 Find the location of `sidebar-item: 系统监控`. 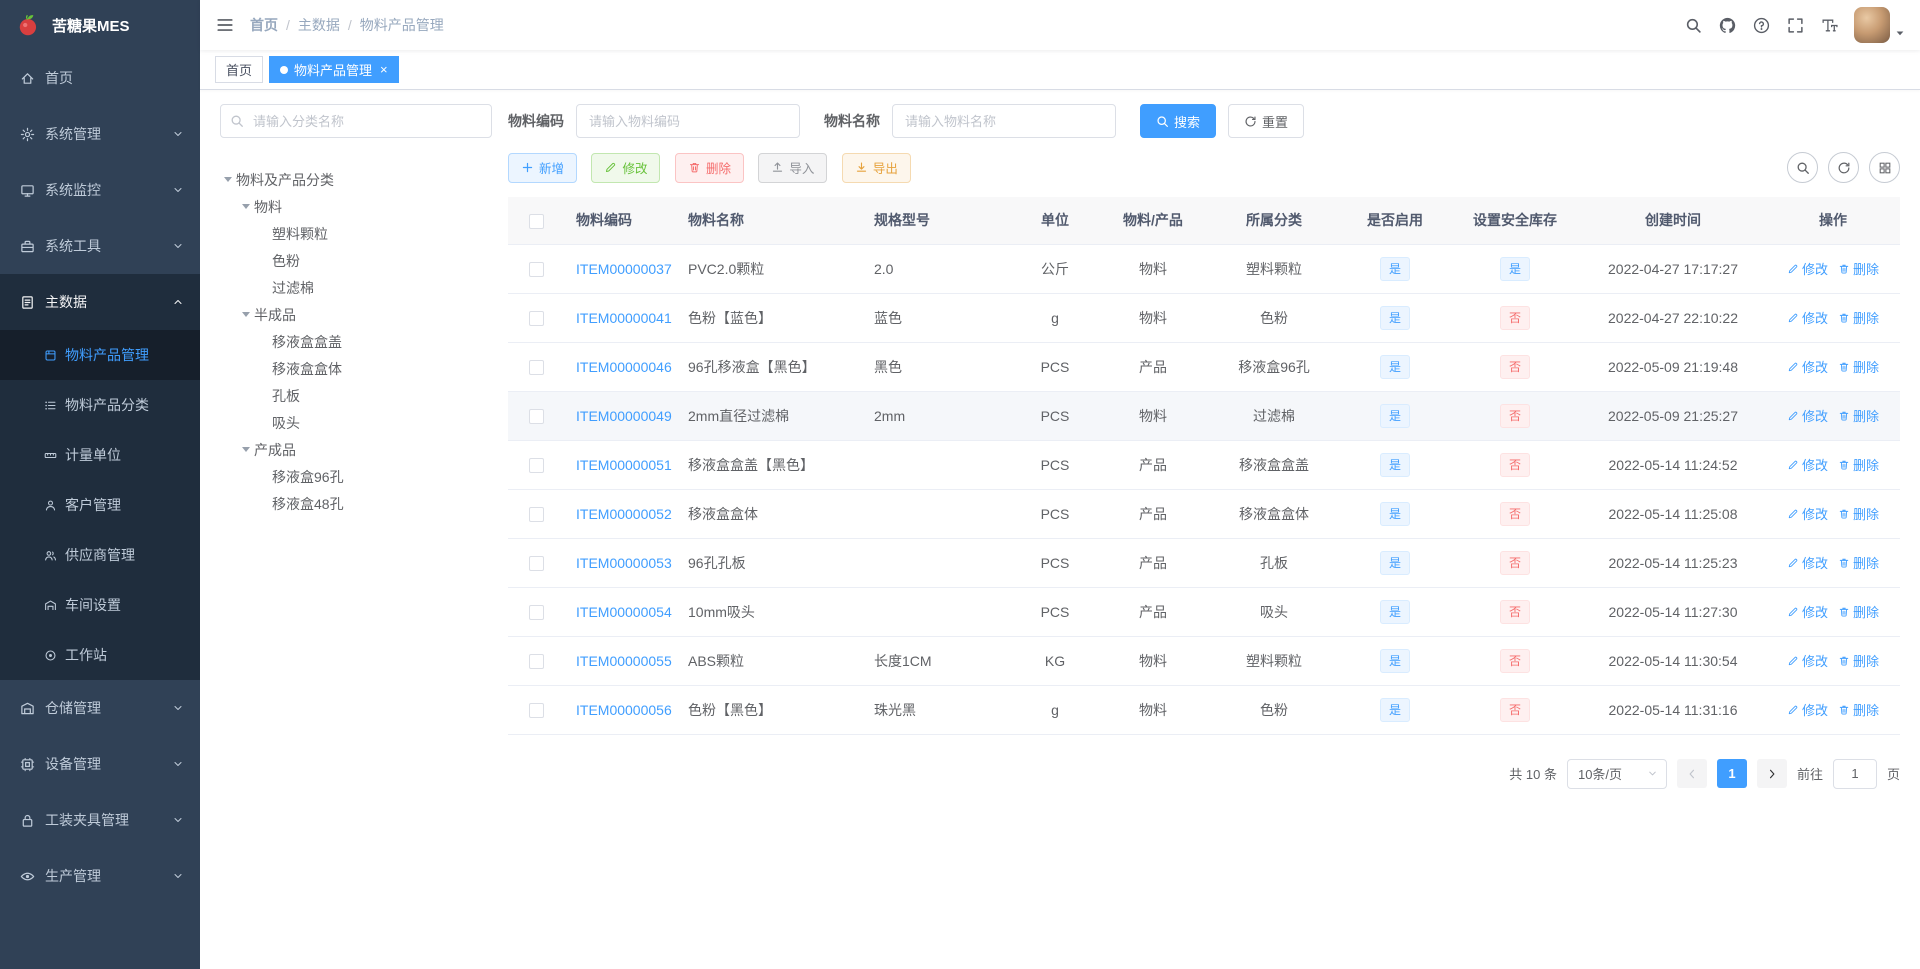

sidebar-item: 系统监控 is located at coordinates (100, 190).